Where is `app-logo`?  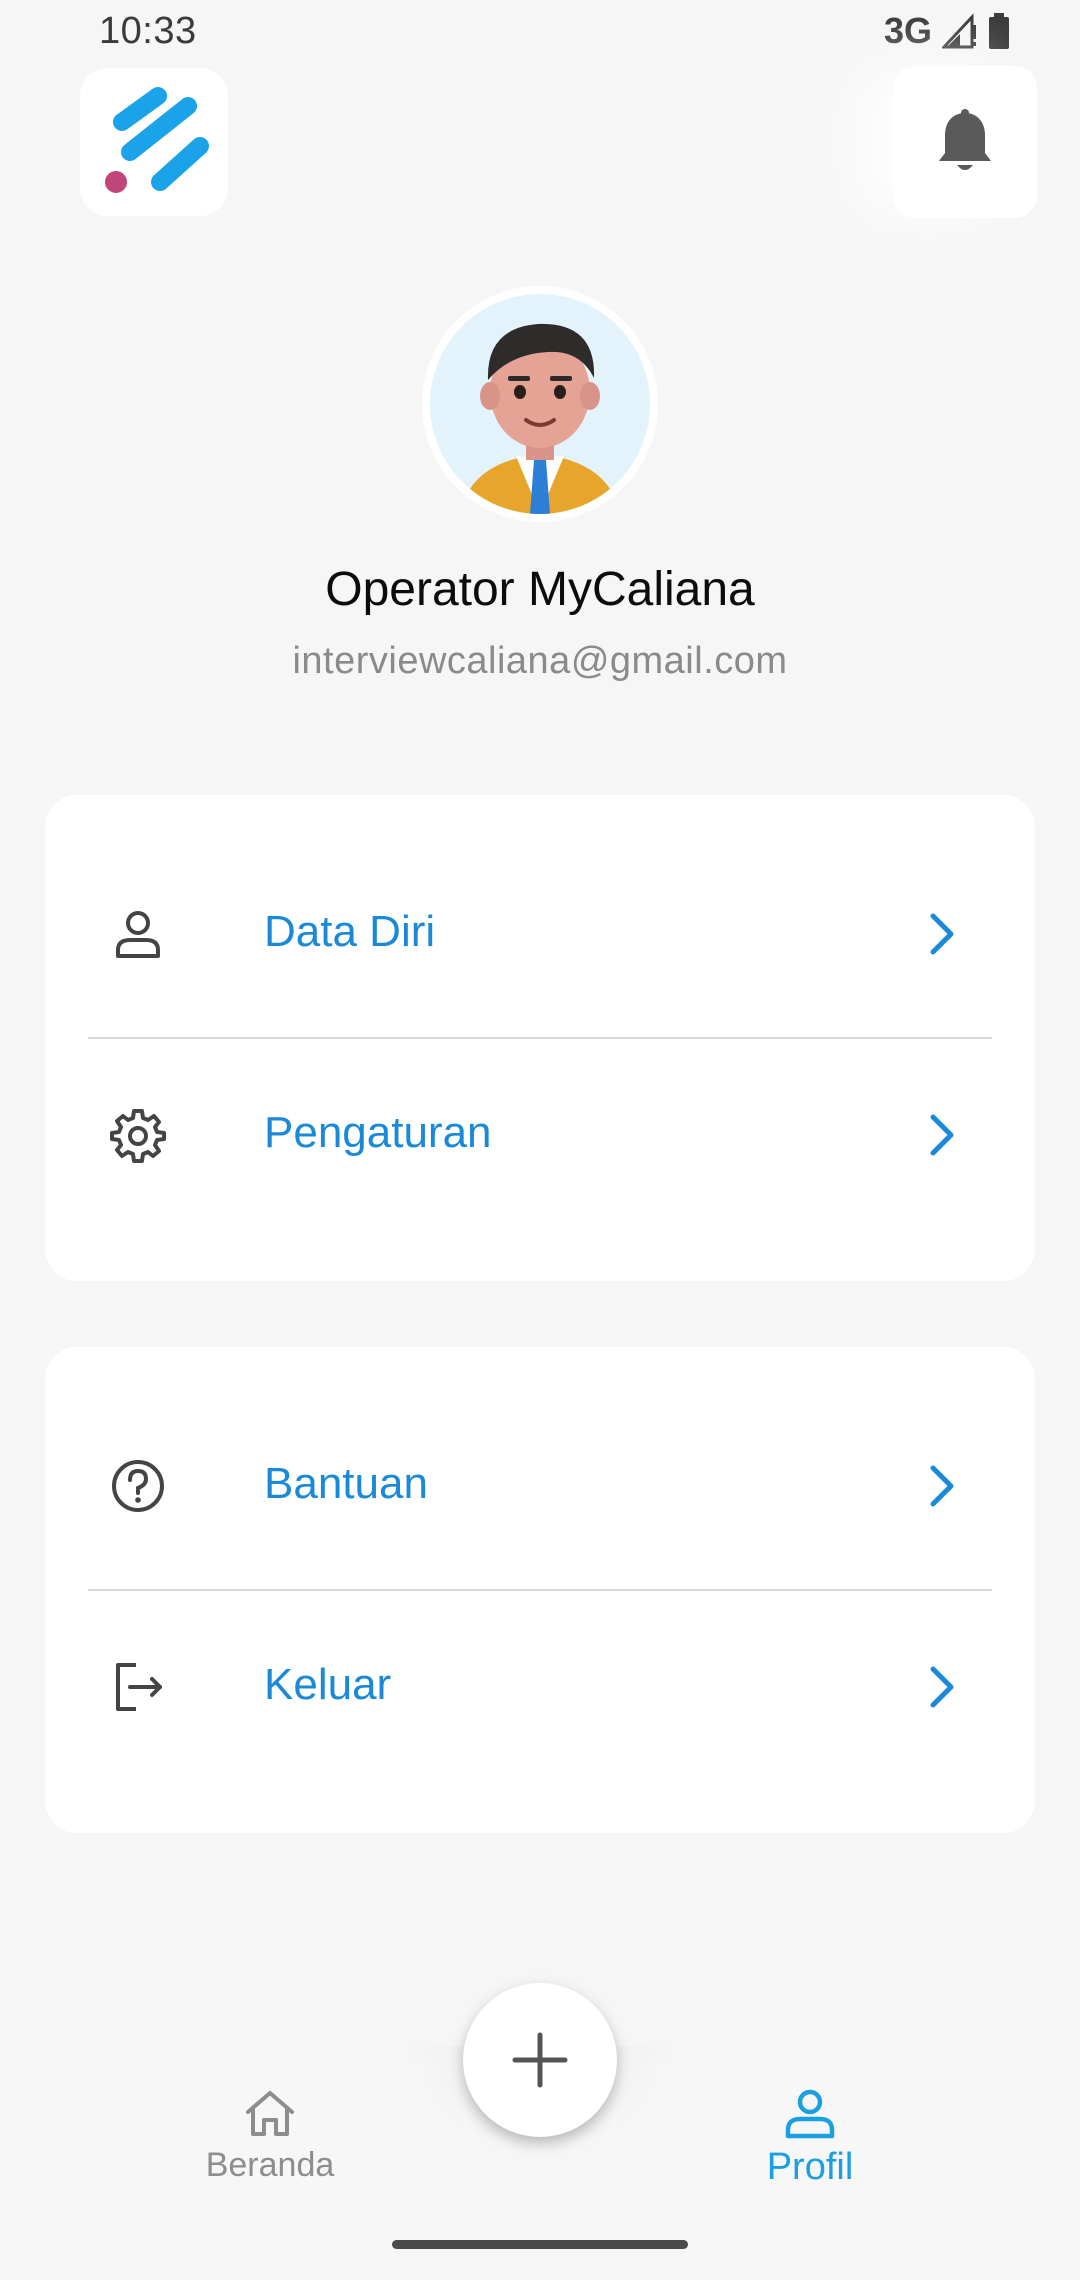
app-logo is located at coordinates (154, 142).